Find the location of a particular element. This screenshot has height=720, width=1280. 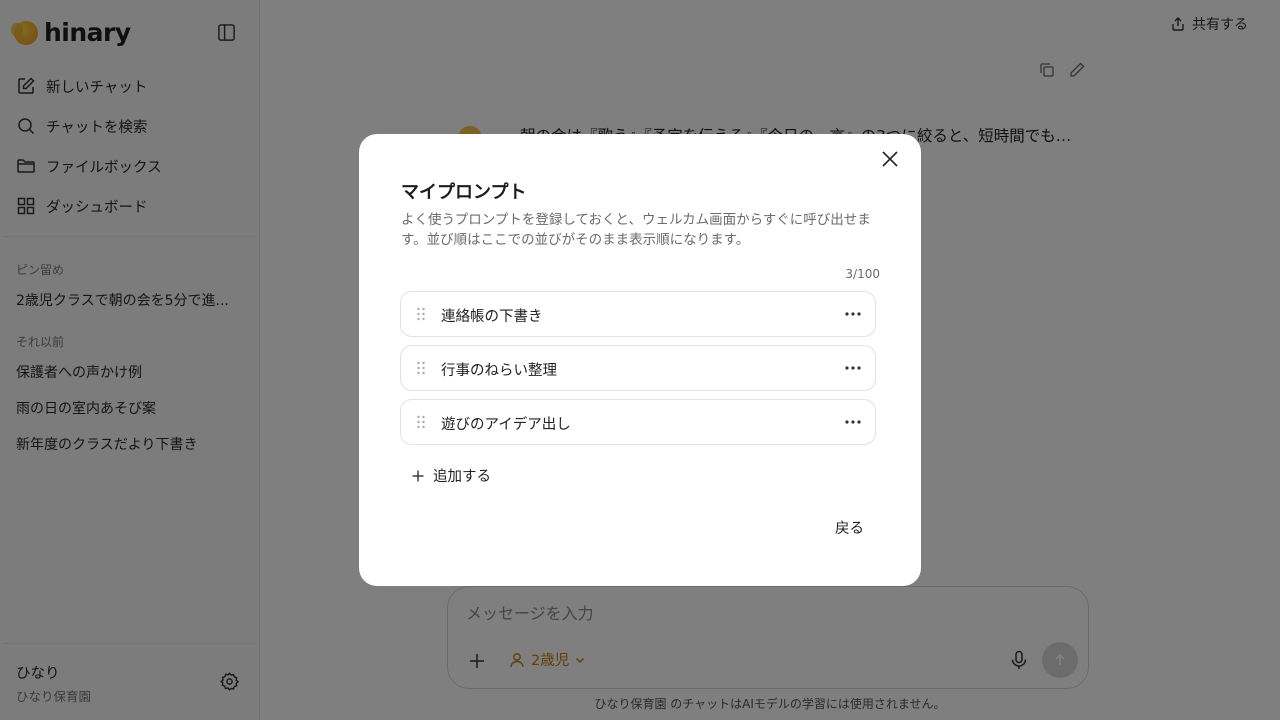

prompt-count: 3/100 is located at coordinates (862, 274).